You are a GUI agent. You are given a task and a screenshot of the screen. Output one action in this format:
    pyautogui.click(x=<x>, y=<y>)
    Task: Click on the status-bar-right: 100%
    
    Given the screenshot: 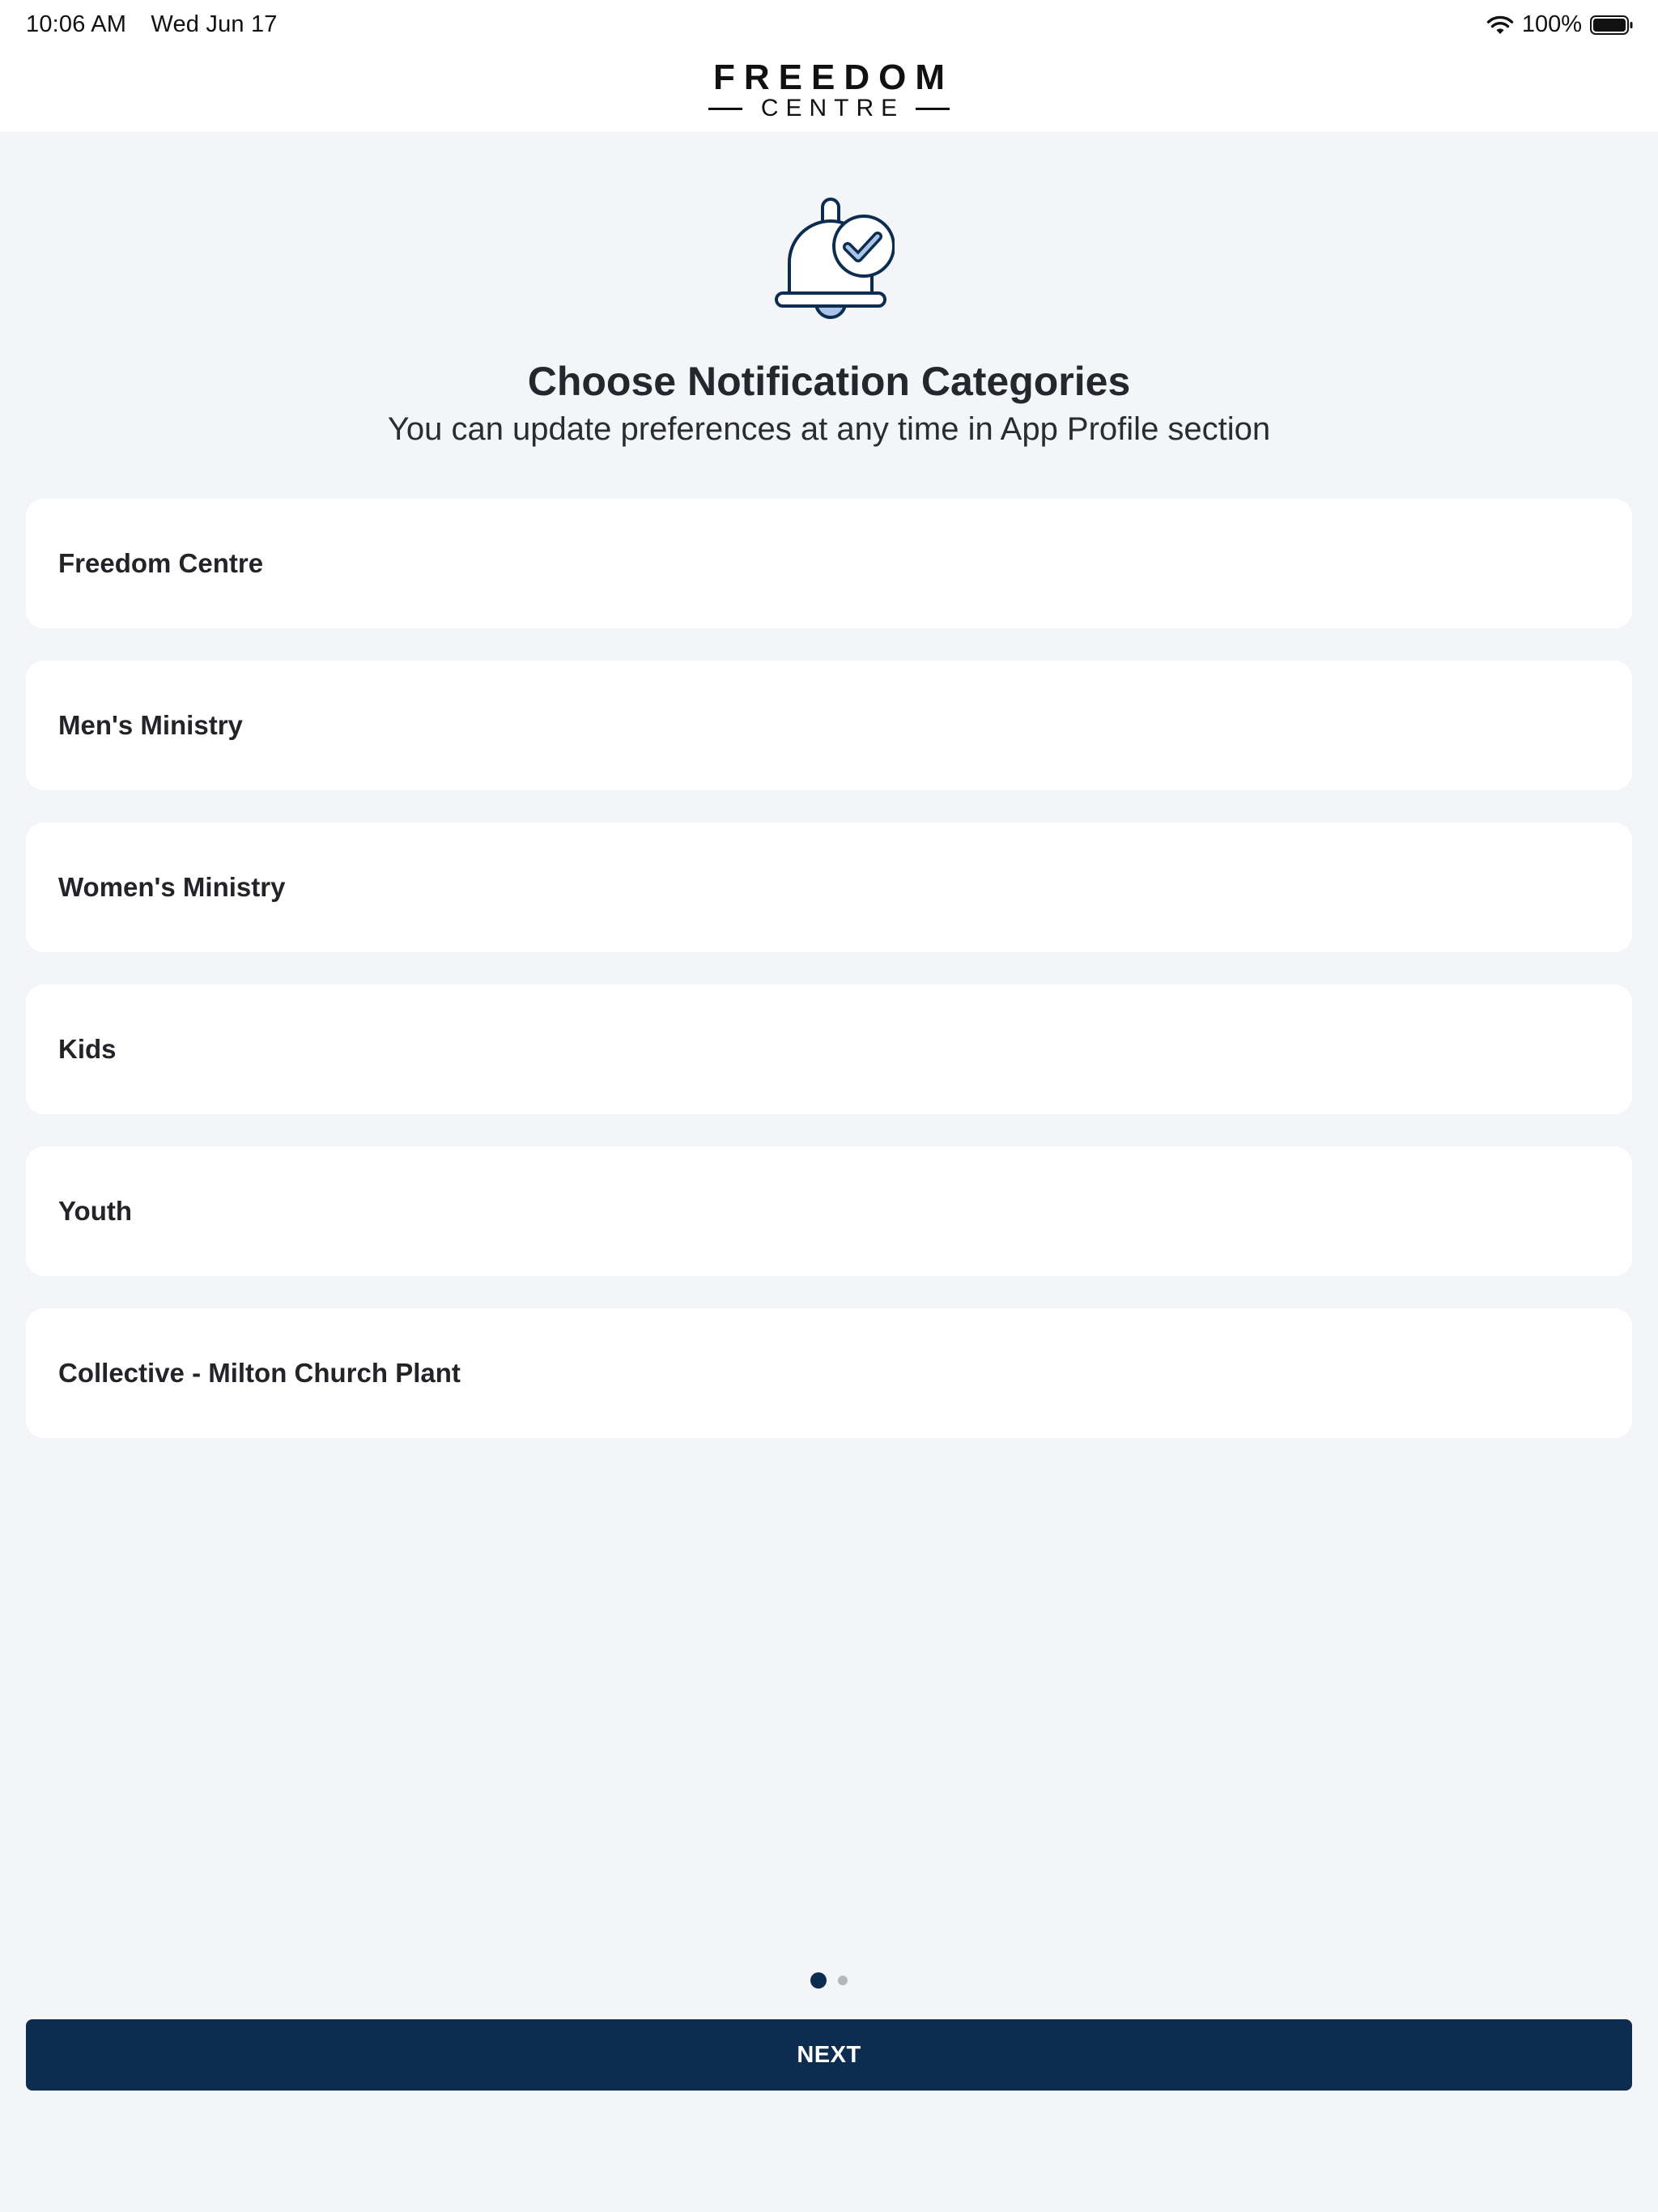 What is the action you would take?
    pyautogui.click(x=1560, y=25)
    